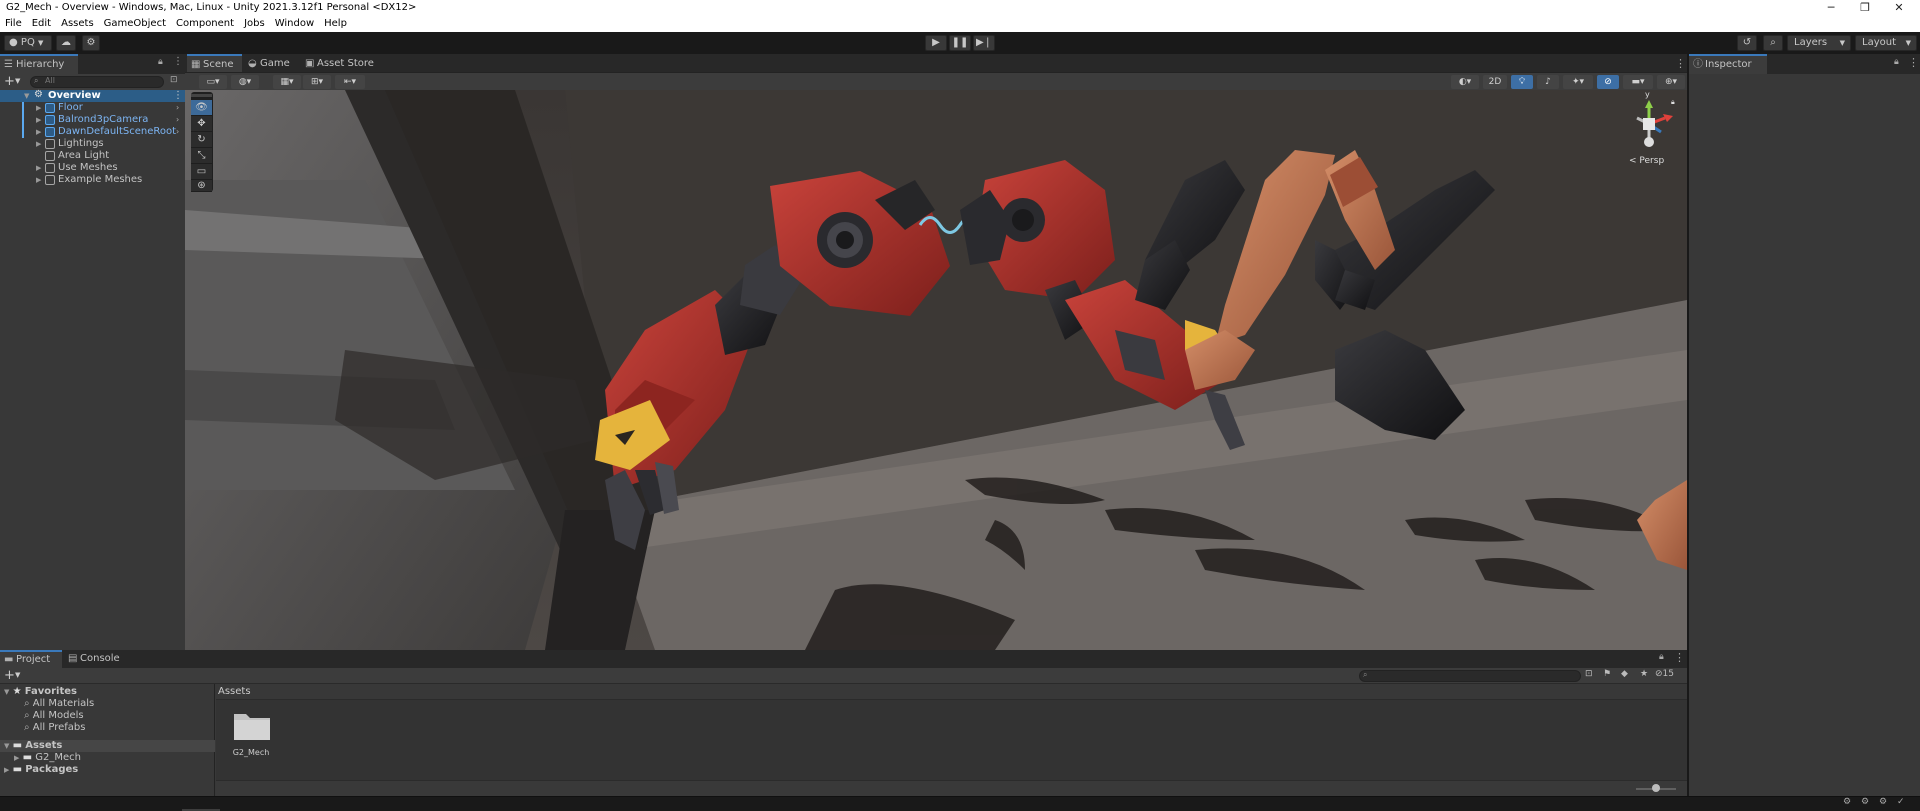 The image size is (1920, 811). I want to click on bug-icon: ⚙, so click(1847, 802).